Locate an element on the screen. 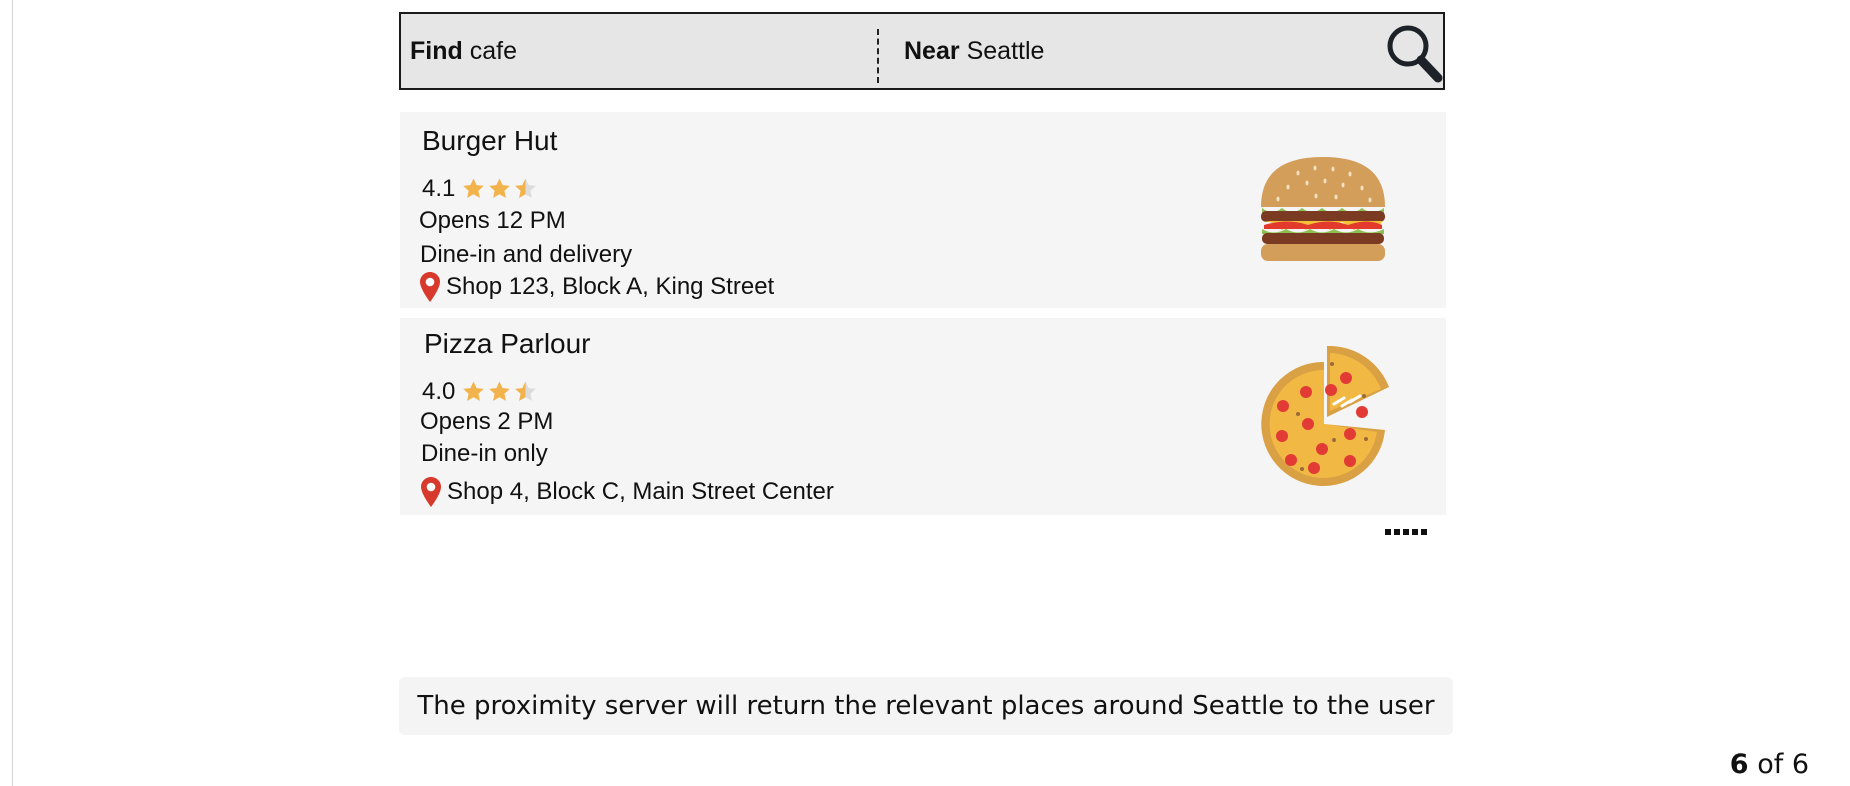  current-slide: 6 is located at coordinates (1739, 764).